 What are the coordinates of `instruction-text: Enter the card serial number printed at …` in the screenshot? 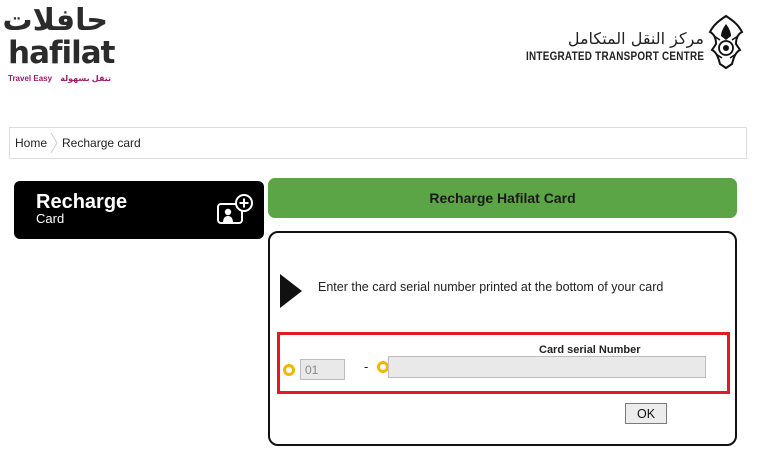 It's located at (491, 287).